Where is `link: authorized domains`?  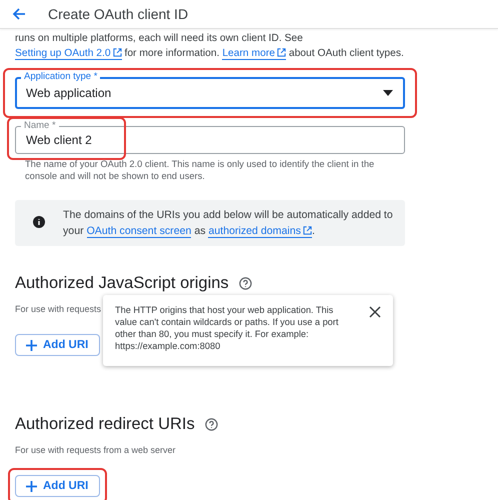
link: authorized domains is located at coordinates (260, 231).